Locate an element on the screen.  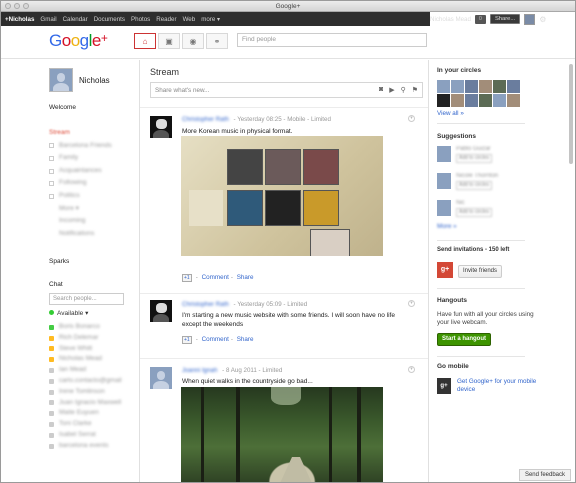
suggestion-name: Nic is located at coordinates (474, 204).